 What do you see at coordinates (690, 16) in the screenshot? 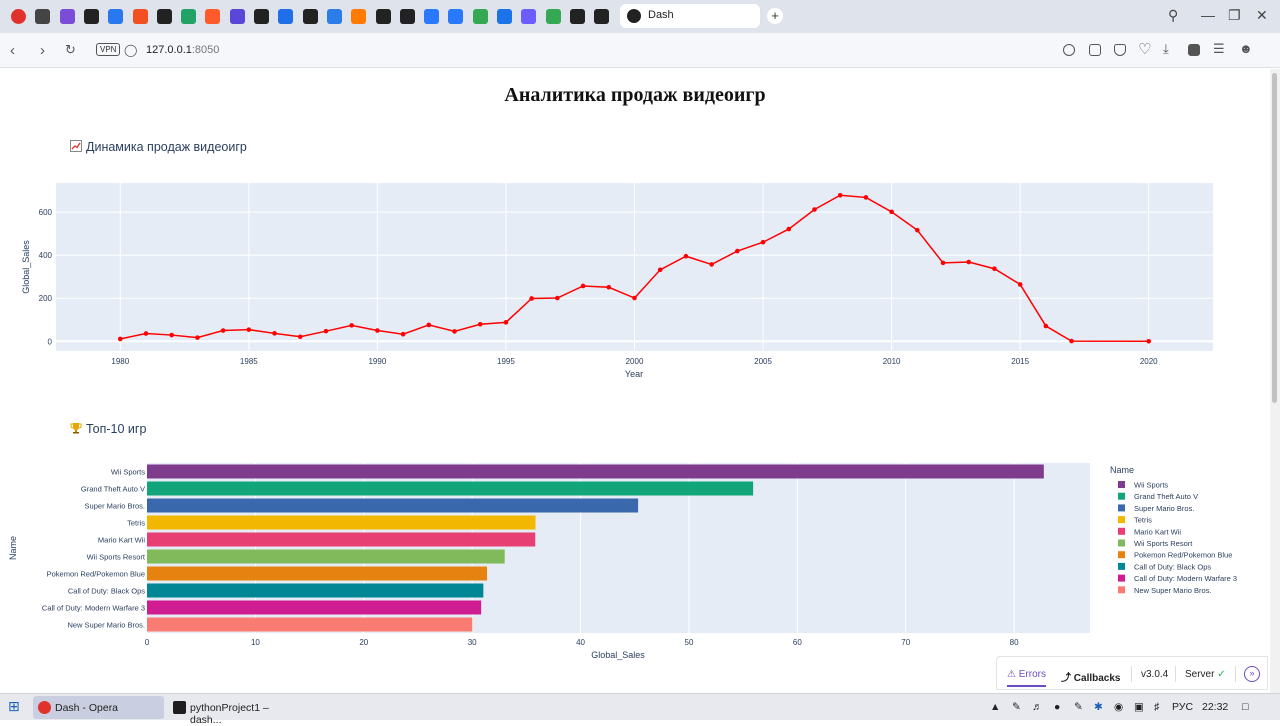
I see `active-tab: Dash` at bounding box center [690, 16].